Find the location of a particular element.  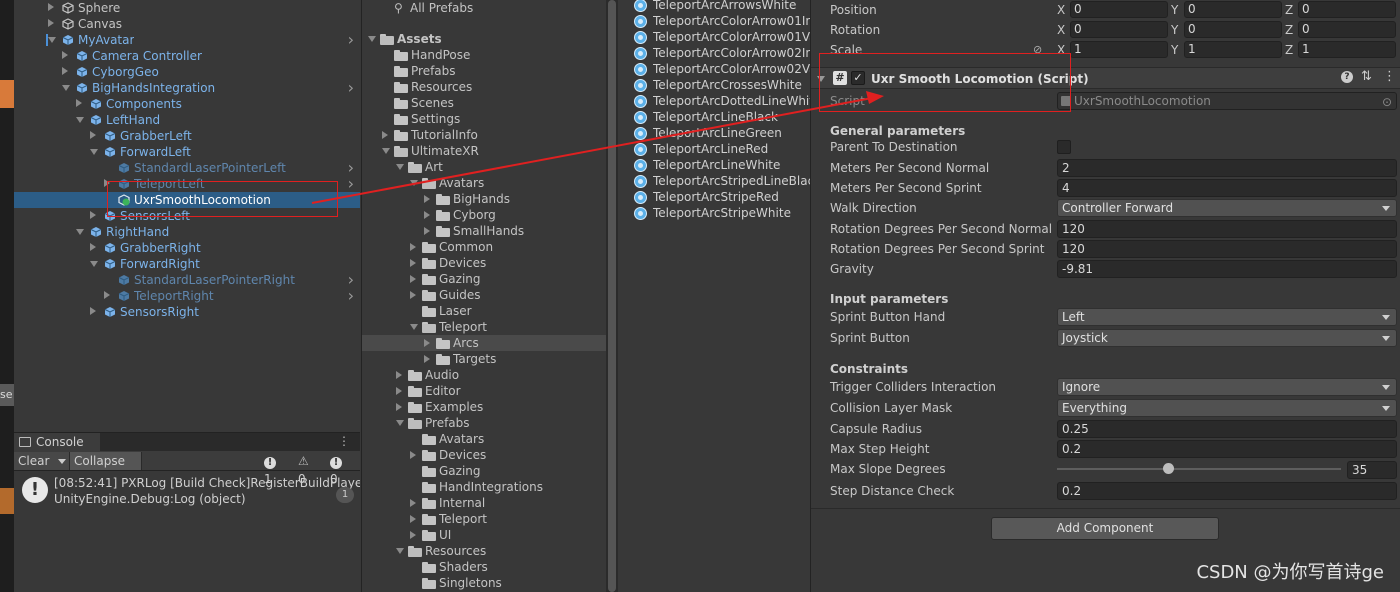

watermark: CSDN @为你写首诗ge is located at coordinates (1290, 572).